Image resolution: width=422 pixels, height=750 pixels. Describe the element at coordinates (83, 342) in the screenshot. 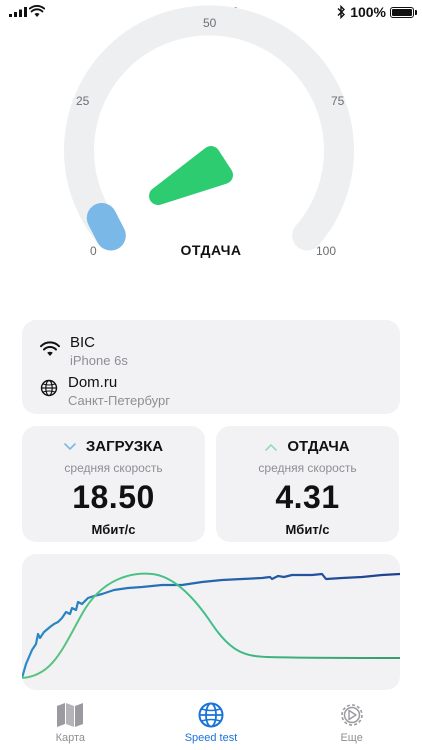

I see `wifi-name: BIC` at that location.